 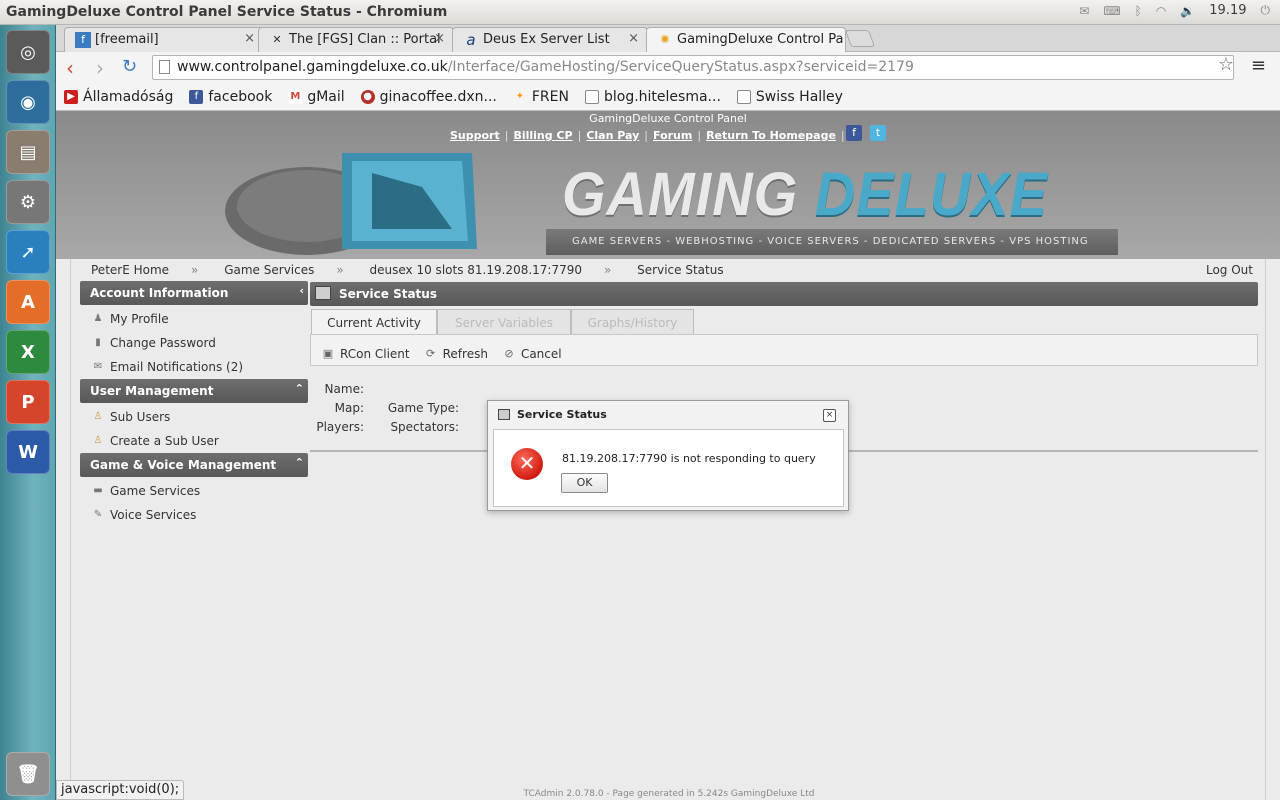 I want to click on back-icon: ‹, so click(x=70, y=68).